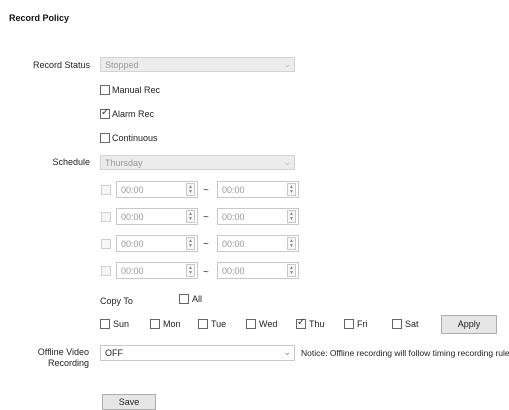 This screenshot has height=410, width=509. I want to click on copy-all-label: All, so click(197, 299).